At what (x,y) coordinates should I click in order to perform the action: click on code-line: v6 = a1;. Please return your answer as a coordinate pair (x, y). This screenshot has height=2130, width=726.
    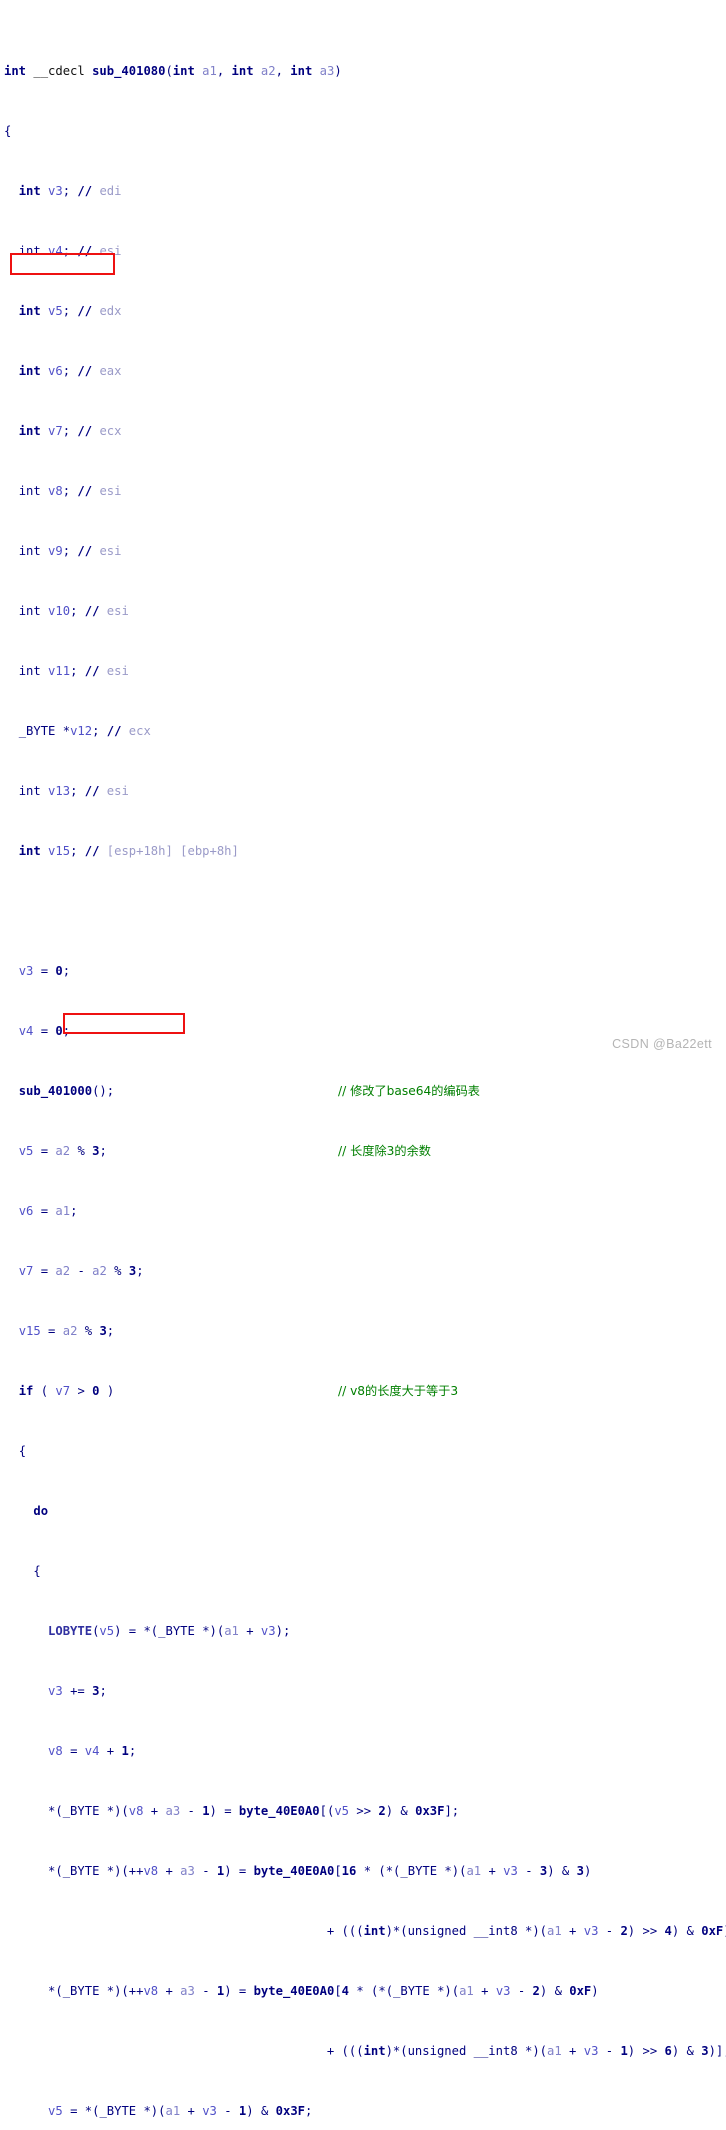
    Looking at the image, I should click on (363, 1211).